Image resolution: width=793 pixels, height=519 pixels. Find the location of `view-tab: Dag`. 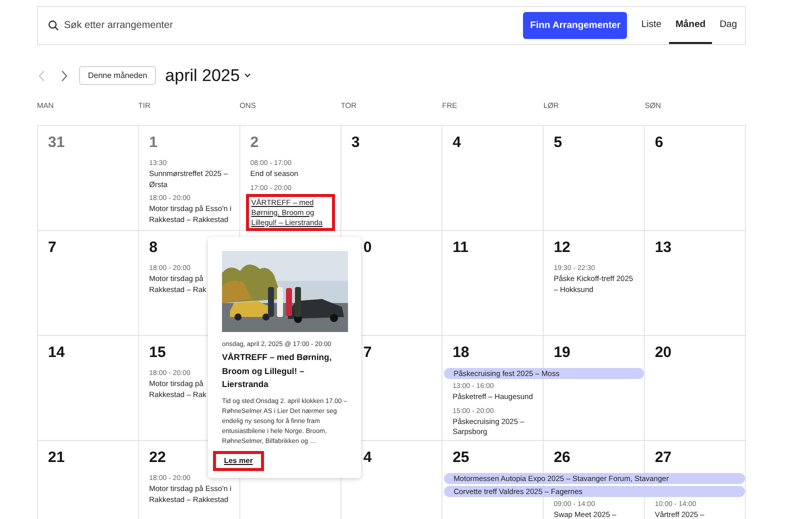

view-tab: Dag is located at coordinates (728, 25).